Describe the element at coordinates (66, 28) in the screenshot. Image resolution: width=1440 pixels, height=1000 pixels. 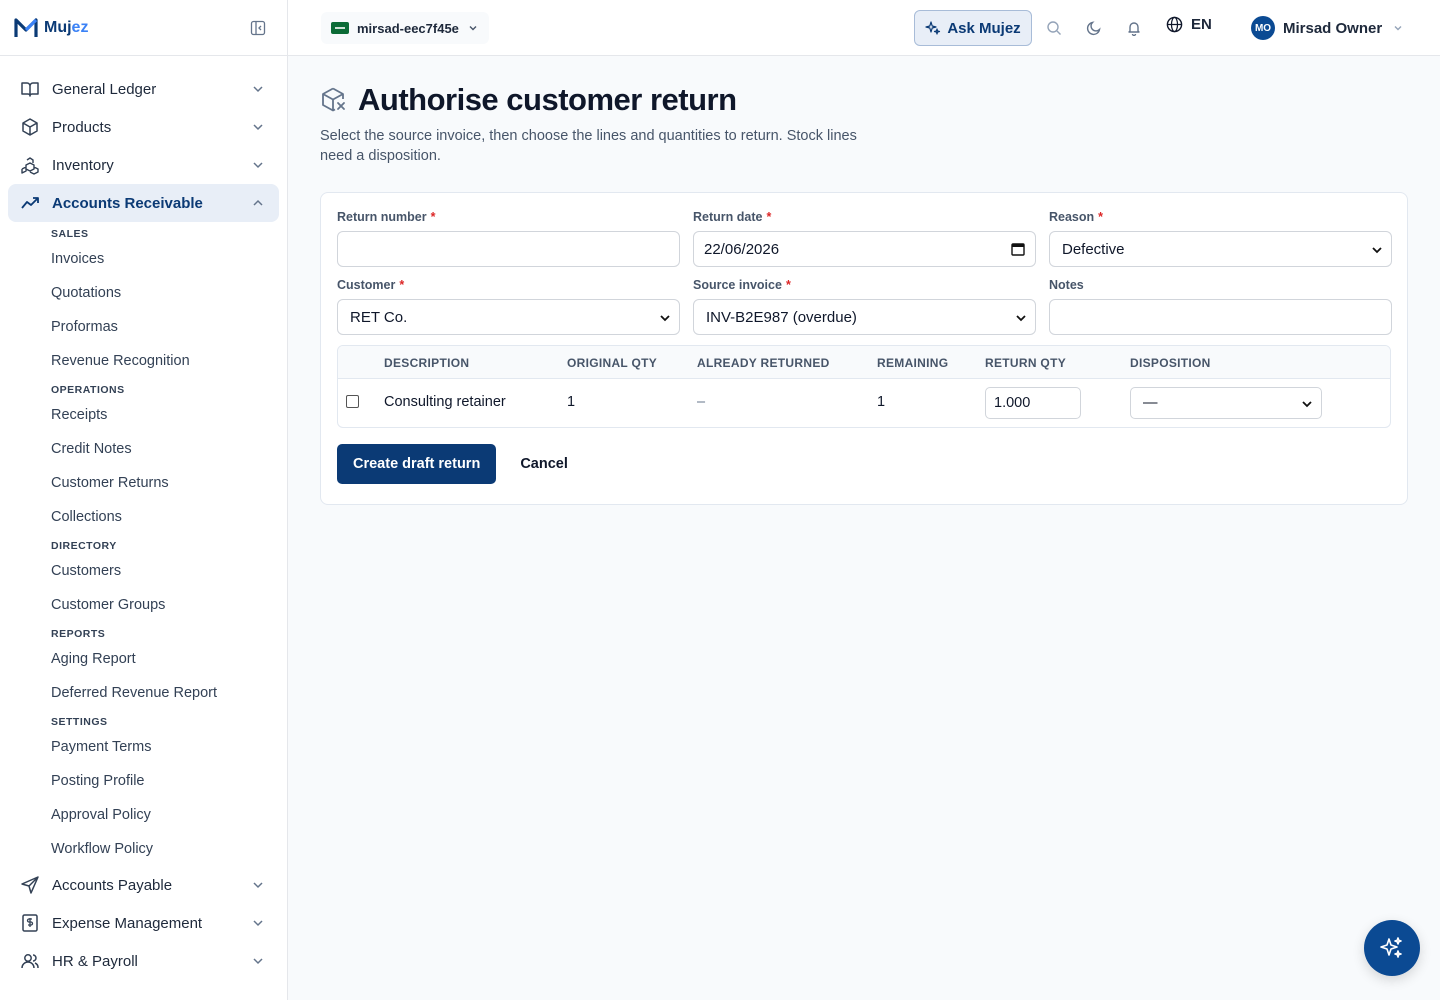
I see `brand-name: Mujez` at that location.